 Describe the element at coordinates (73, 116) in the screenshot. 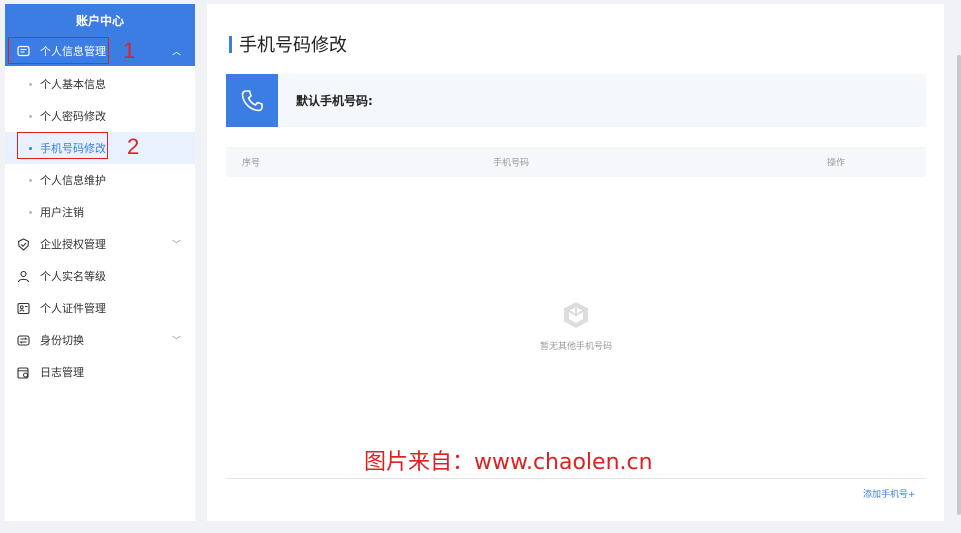

I see `submenu-label: 个人密码修改` at that location.